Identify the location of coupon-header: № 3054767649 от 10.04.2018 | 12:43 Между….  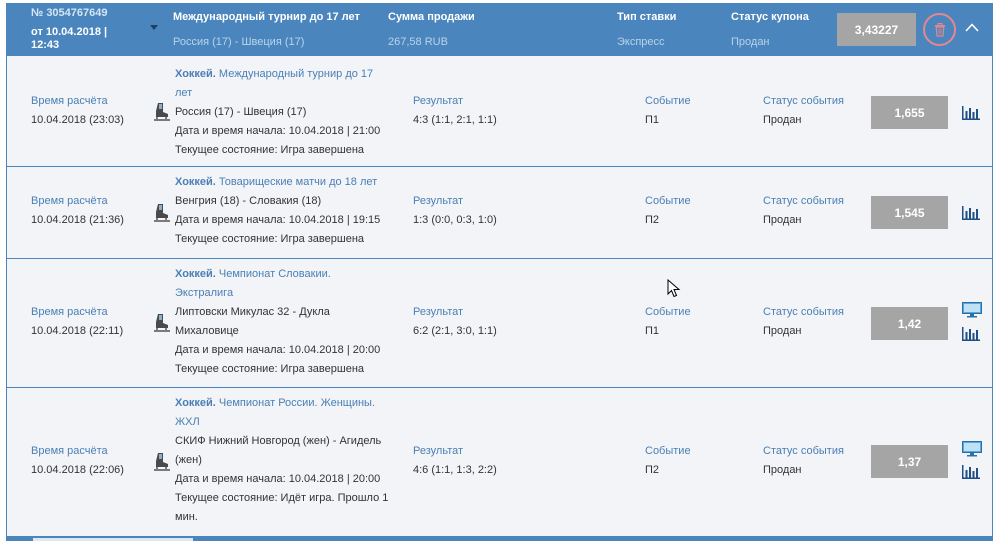
(499, 29).